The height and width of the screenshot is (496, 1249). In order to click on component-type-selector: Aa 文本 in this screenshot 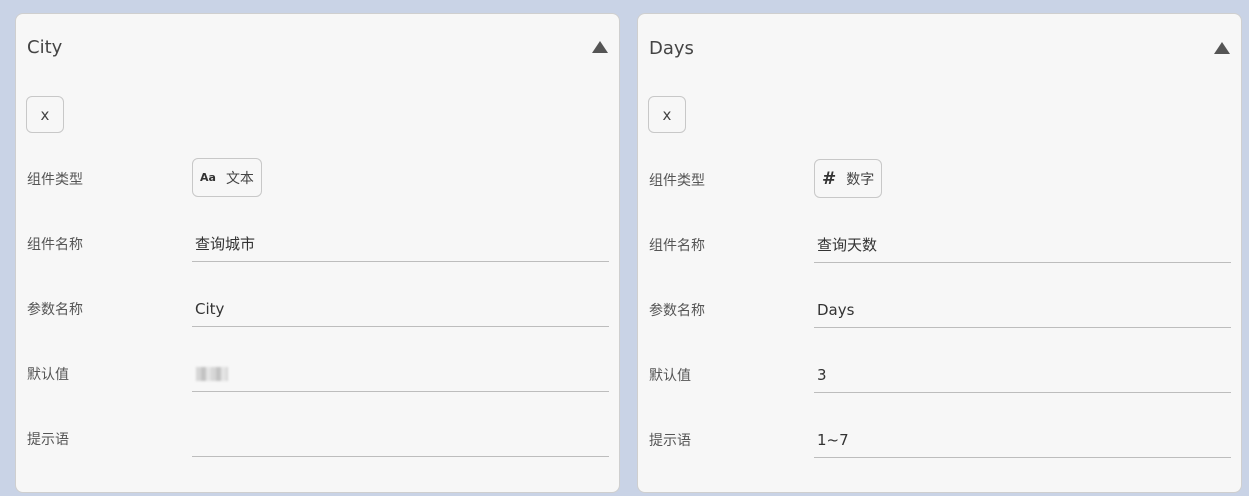, I will do `click(227, 177)`.